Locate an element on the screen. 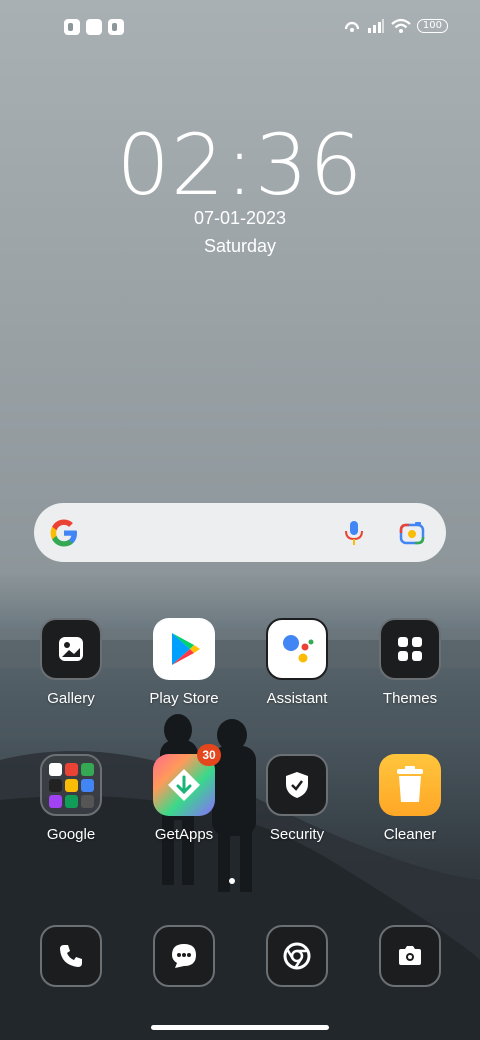  app-label: Play Store is located at coordinates (184, 698).